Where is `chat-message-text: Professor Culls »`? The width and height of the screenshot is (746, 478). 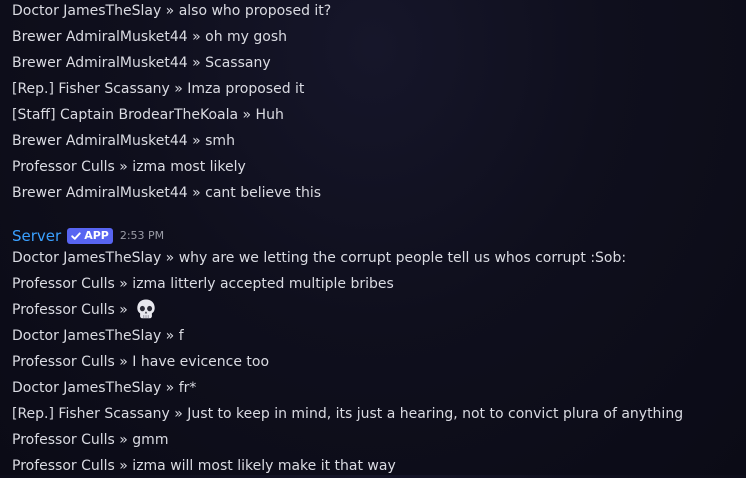 chat-message-text: Professor Culls » is located at coordinates (72, 310).